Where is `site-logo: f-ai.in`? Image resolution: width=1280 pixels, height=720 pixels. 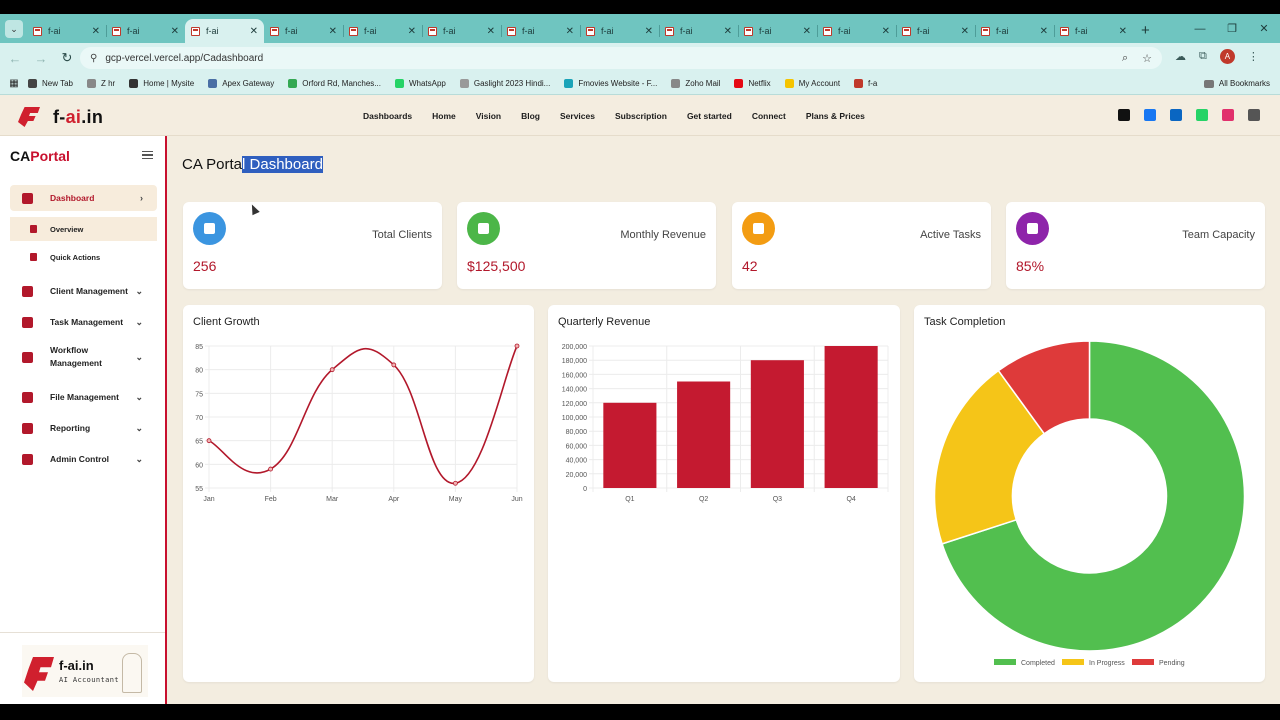 site-logo: f-ai.in is located at coordinates (60, 117).